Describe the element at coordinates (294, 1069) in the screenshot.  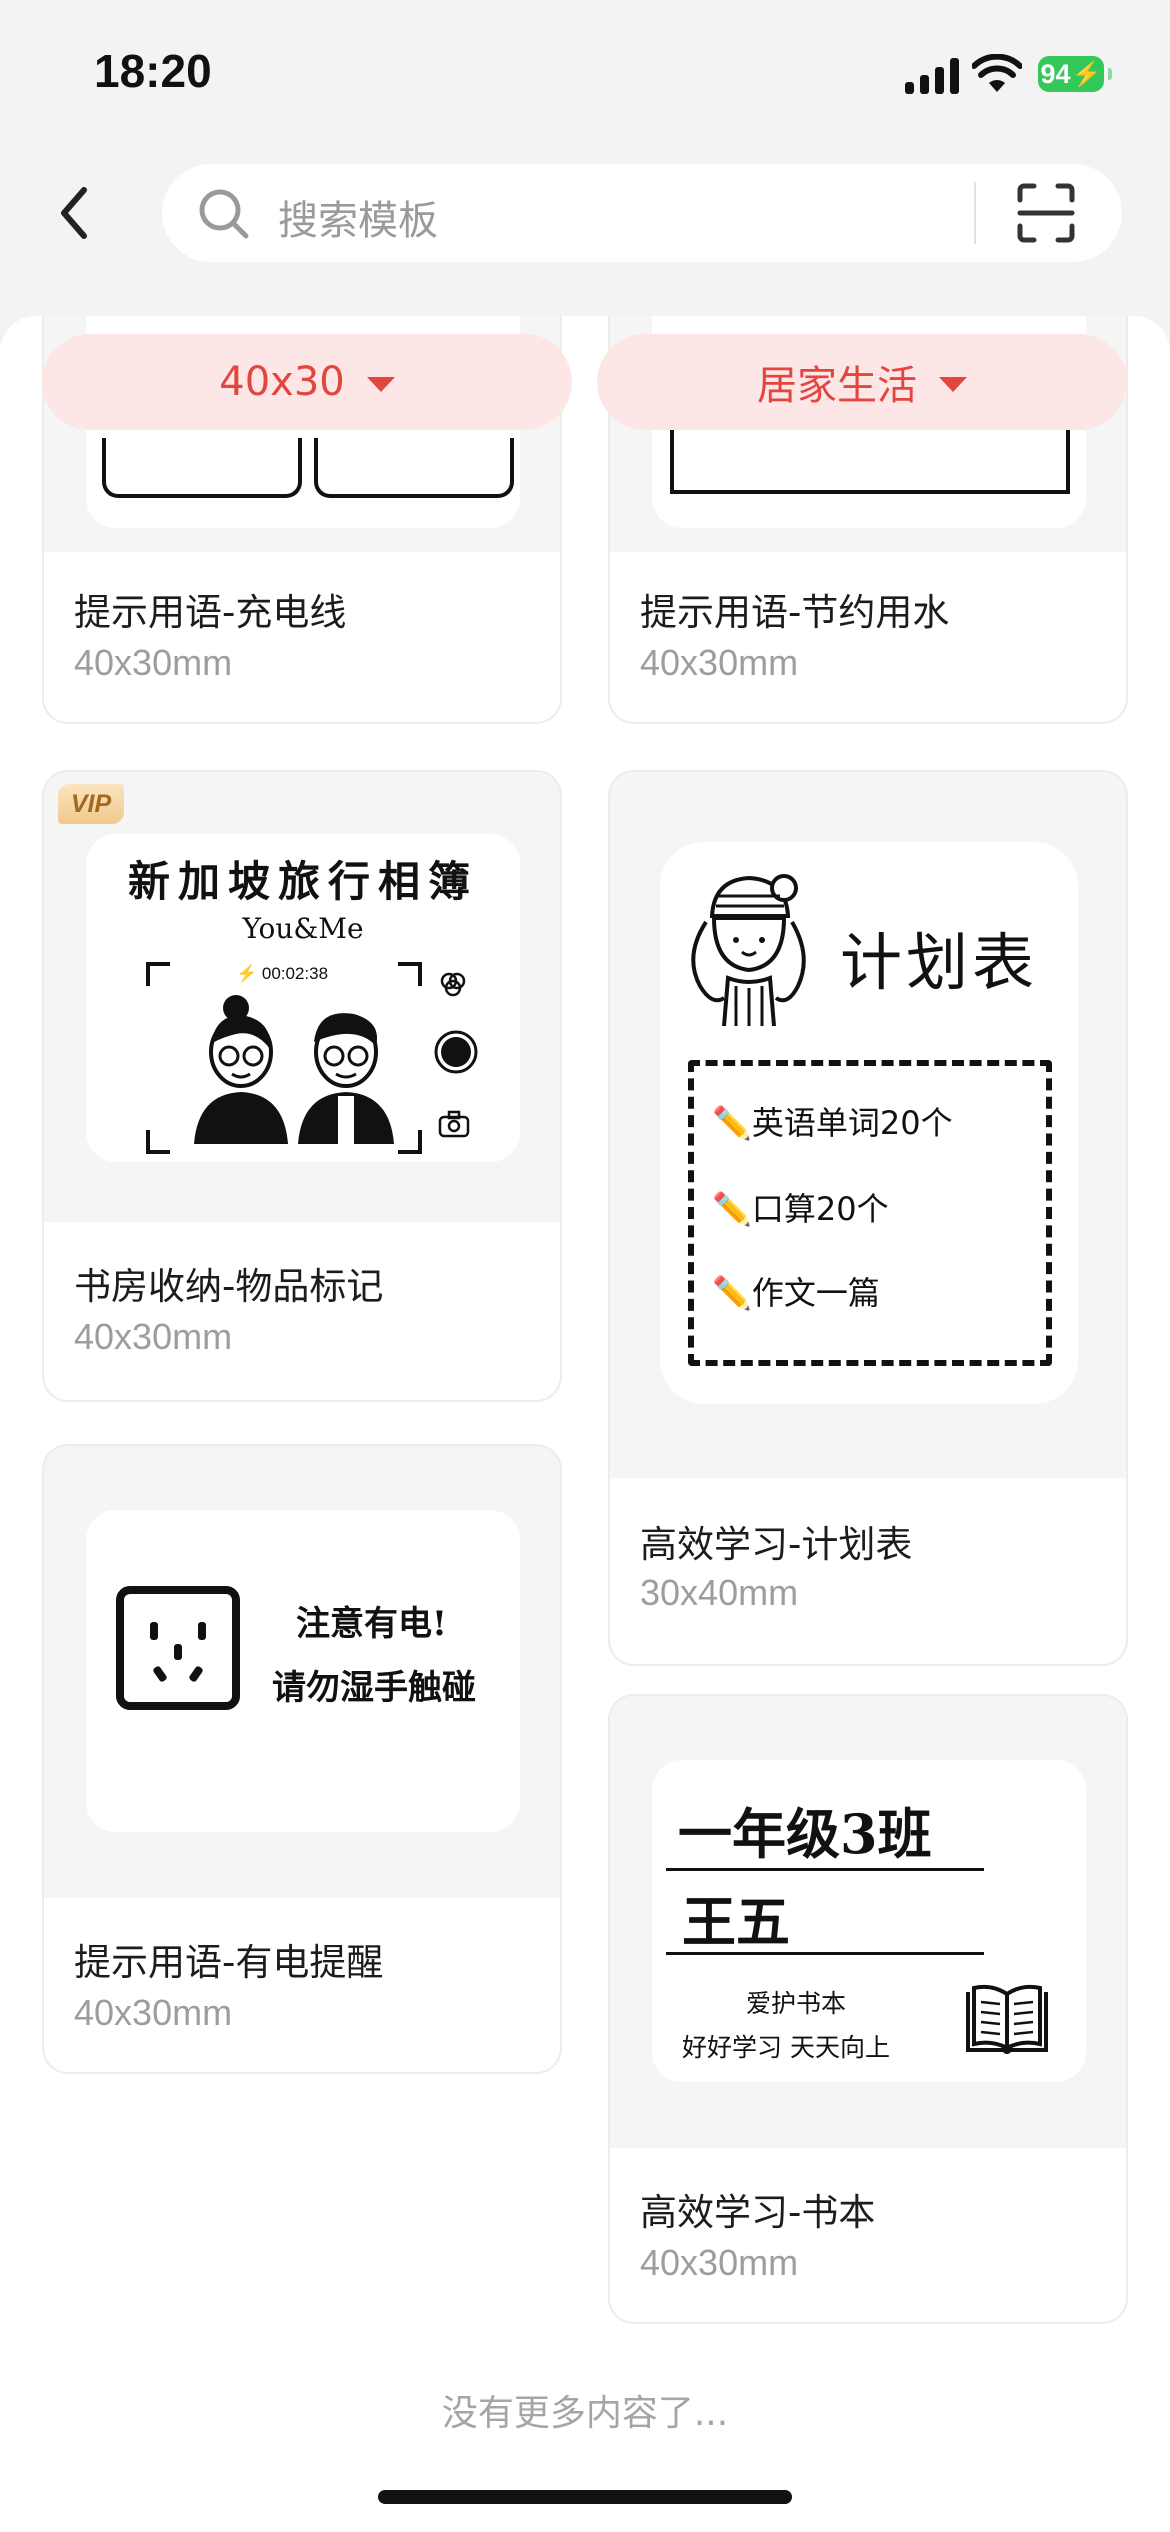
I see `couple-illustration` at that location.